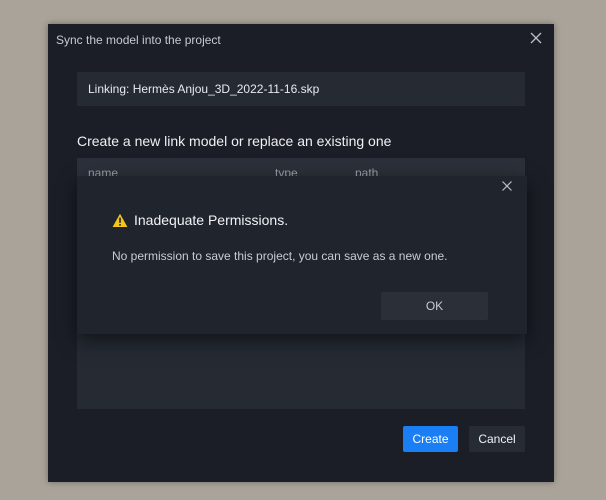 The image size is (606, 500). Describe the element at coordinates (211, 220) in the screenshot. I see `alert-title: Inadequate Permissions.` at that location.